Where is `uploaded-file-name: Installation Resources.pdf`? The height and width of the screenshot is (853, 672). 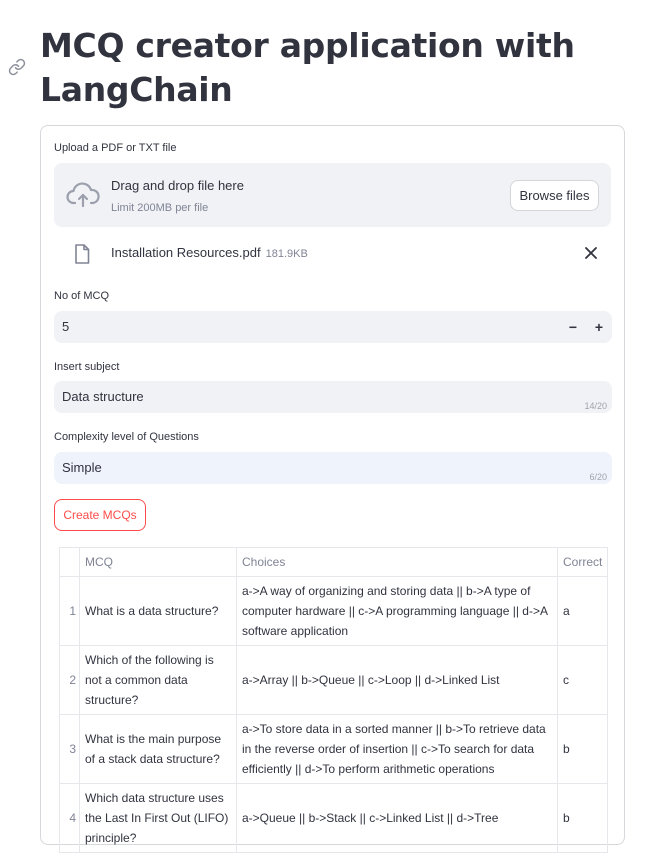
uploaded-file-name: Installation Resources.pdf is located at coordinates (186, 252).